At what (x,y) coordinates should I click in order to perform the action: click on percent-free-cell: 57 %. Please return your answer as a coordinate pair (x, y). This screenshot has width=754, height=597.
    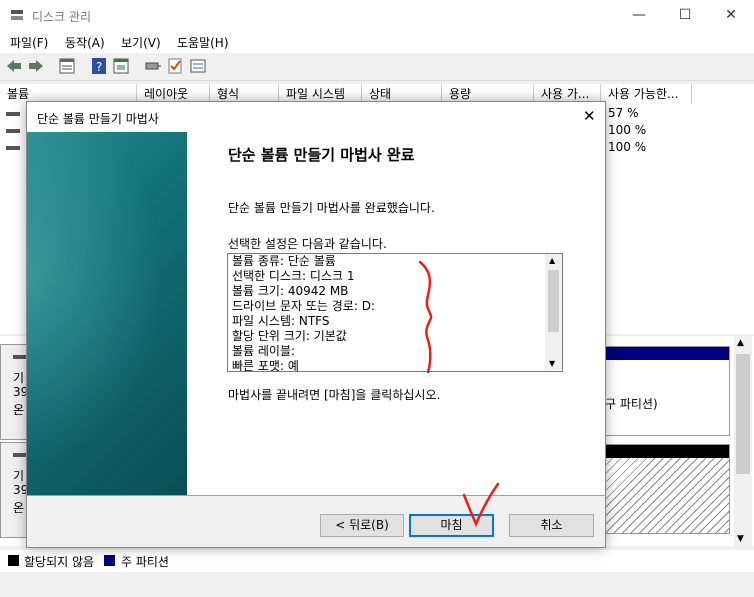
    Looking at the image, I should click on (623, 113).